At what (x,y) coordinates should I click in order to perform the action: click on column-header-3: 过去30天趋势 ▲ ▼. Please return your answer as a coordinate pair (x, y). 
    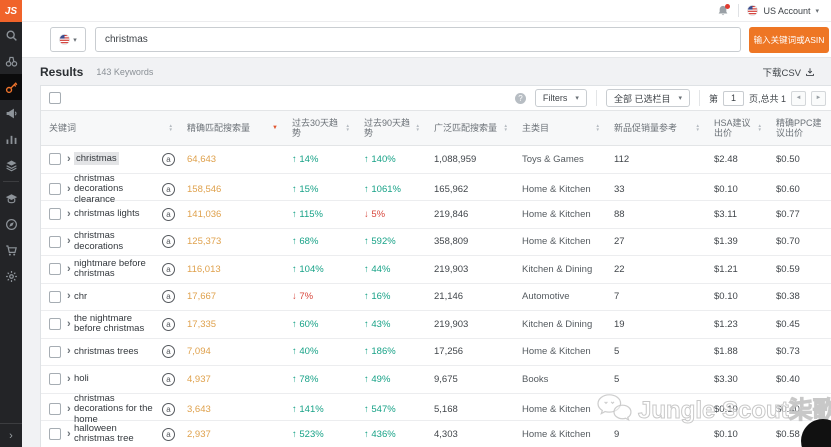
    Looking at the image, I should click on (320, 128).